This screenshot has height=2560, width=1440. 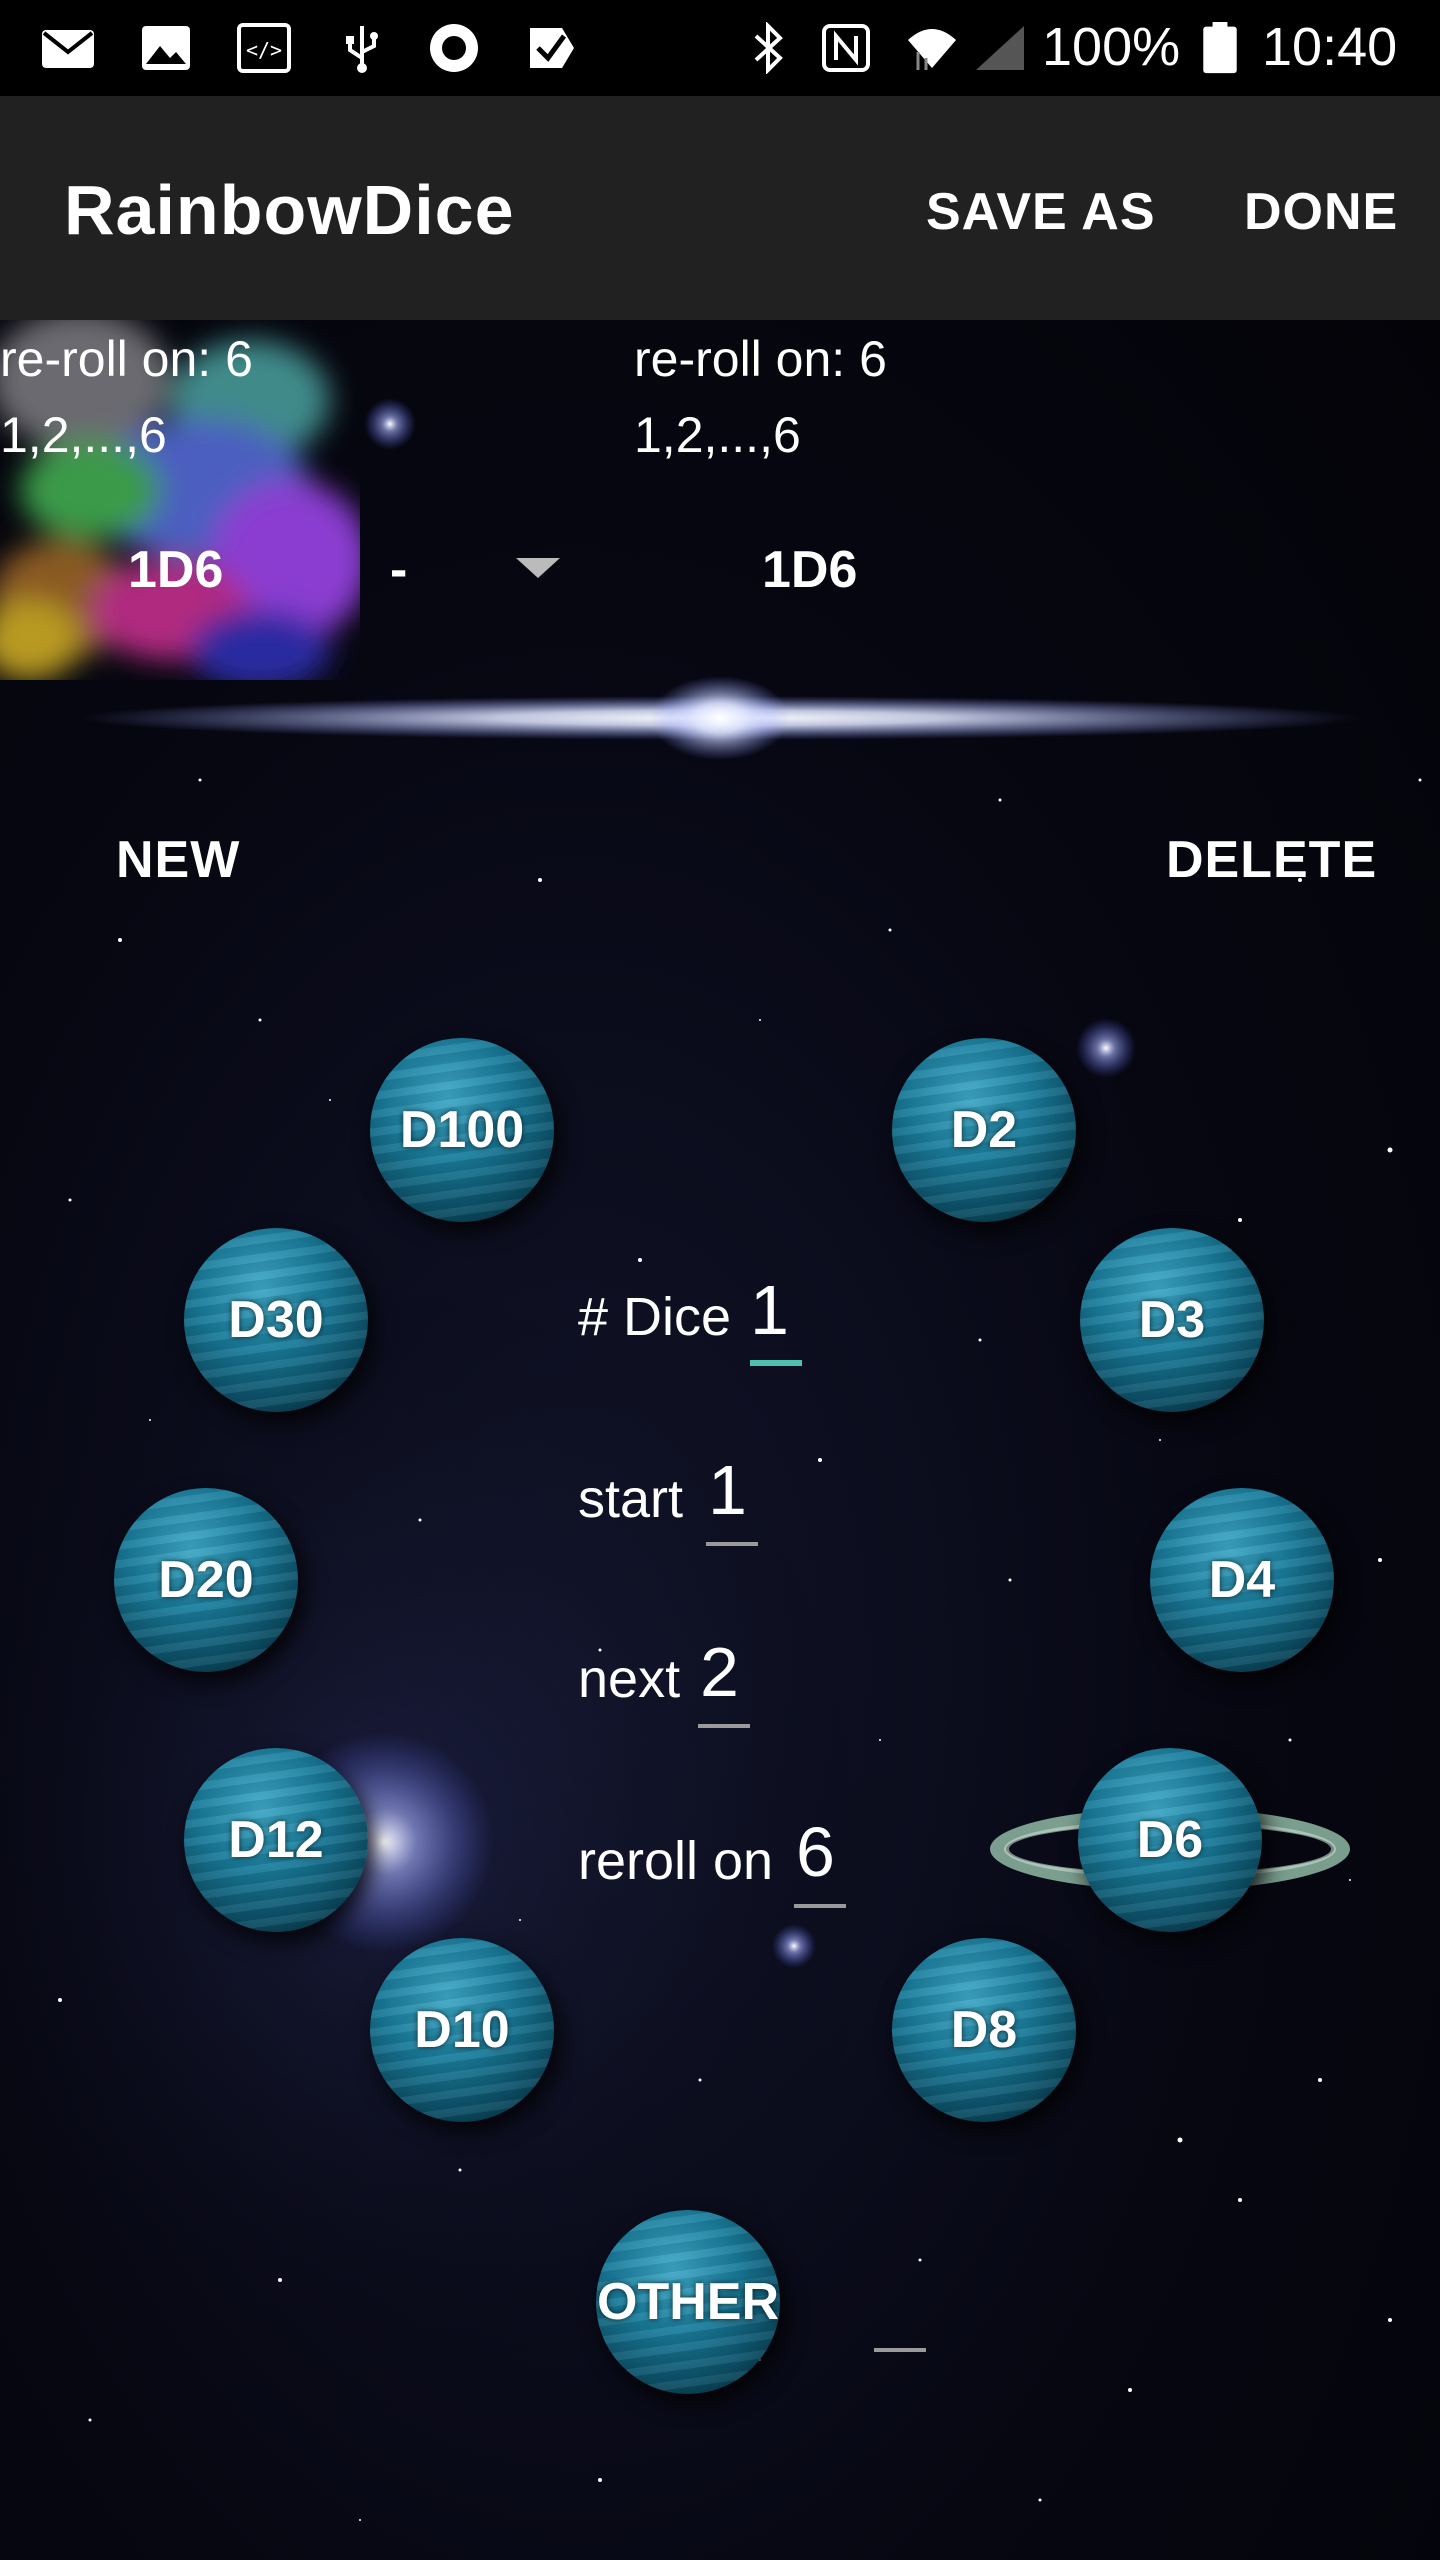 What do you see at coordinates (289, 210) in the screenshot?
I see `app-title: RainbowDice` at bounding box center [289, 210].